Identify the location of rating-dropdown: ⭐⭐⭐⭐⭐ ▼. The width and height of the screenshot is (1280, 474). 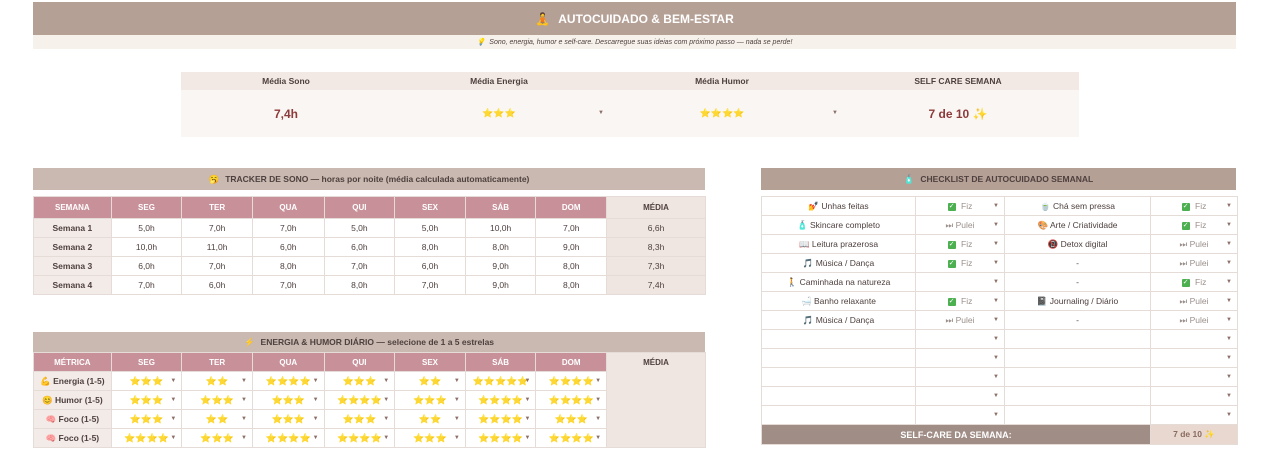
(500, 381).